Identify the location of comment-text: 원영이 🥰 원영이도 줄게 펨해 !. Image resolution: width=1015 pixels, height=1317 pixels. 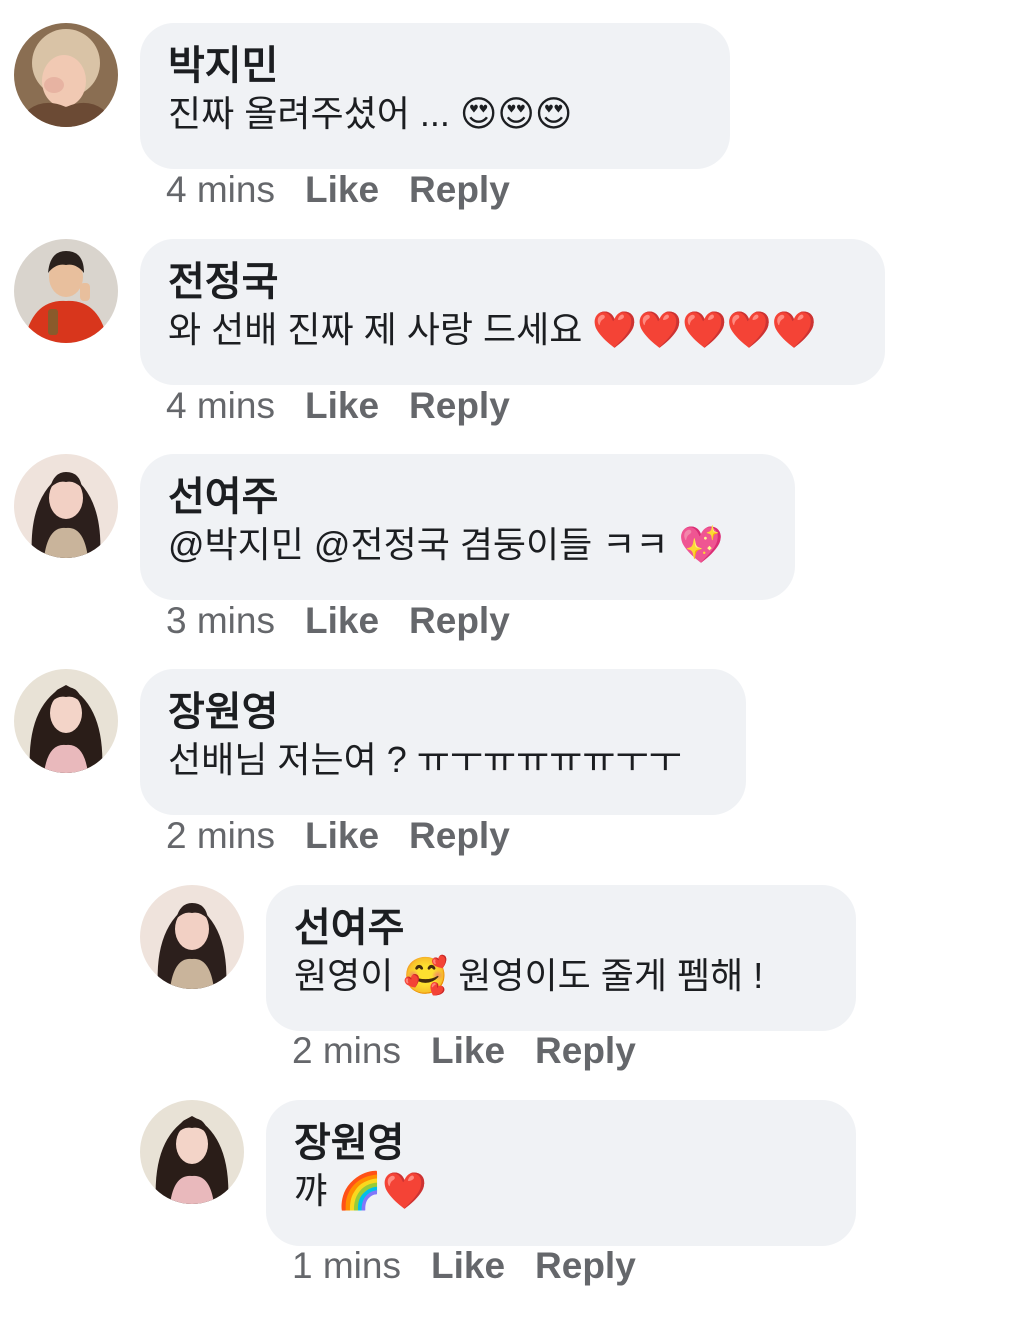
(529, 976).